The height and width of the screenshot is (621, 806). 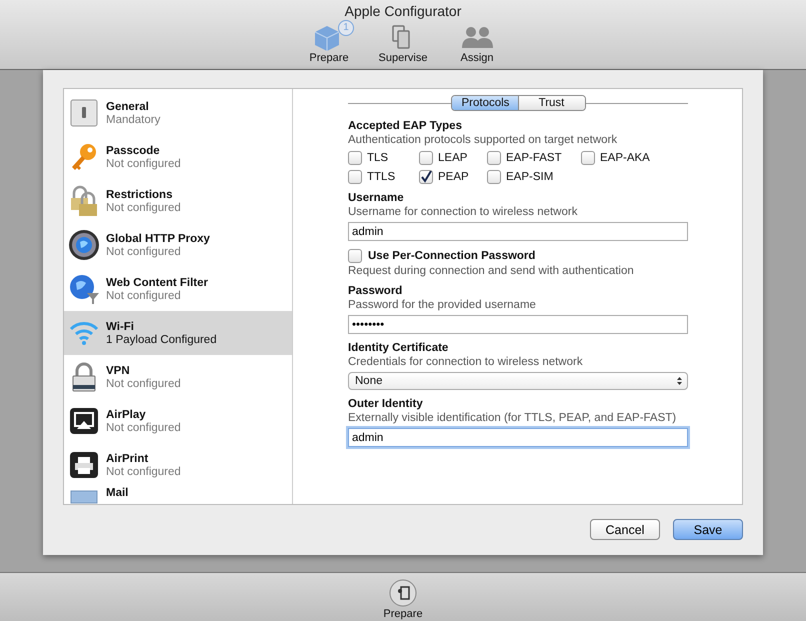 What do you see at coordinates (84, 113) in the screenshot?
I see `switch-icon` at bounding box center [84, 113].